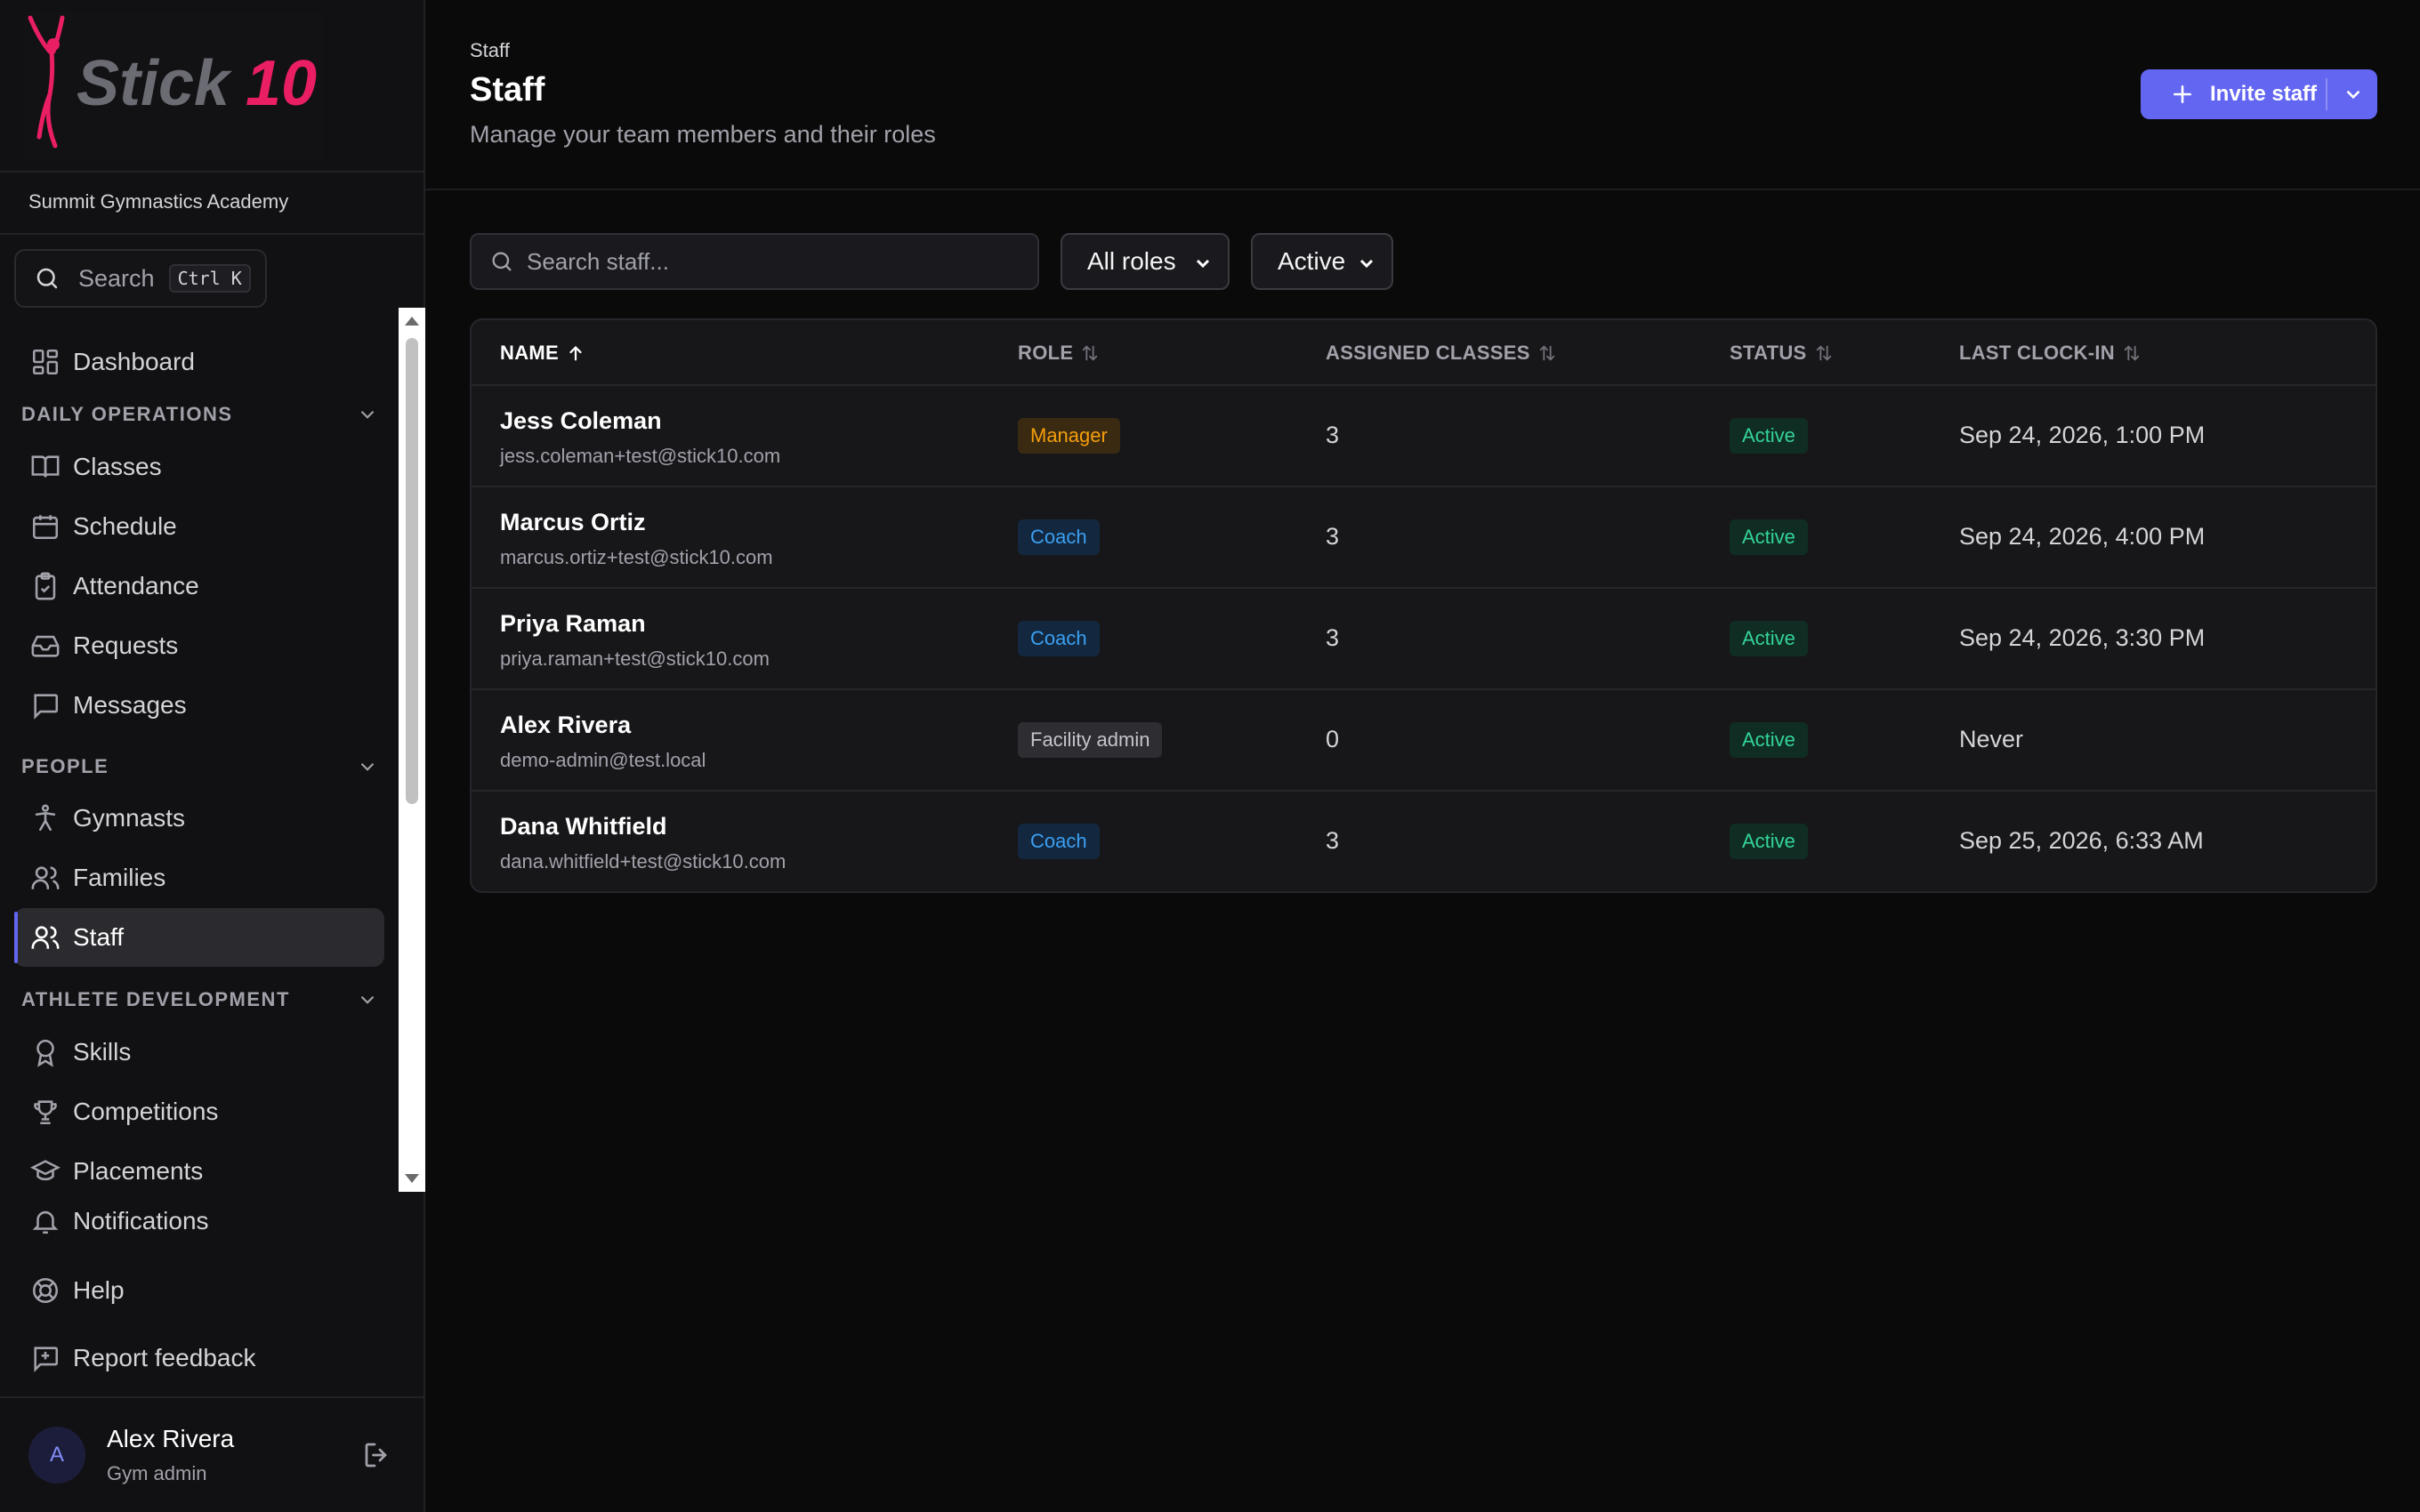 Image resolution: width=2420 pixels, height=1512 pixels. What do you see at coordinates (199, 1052) in the screenshot?
I see `sidebar-item-skills: Skills` at bounding box center [199, 1052].